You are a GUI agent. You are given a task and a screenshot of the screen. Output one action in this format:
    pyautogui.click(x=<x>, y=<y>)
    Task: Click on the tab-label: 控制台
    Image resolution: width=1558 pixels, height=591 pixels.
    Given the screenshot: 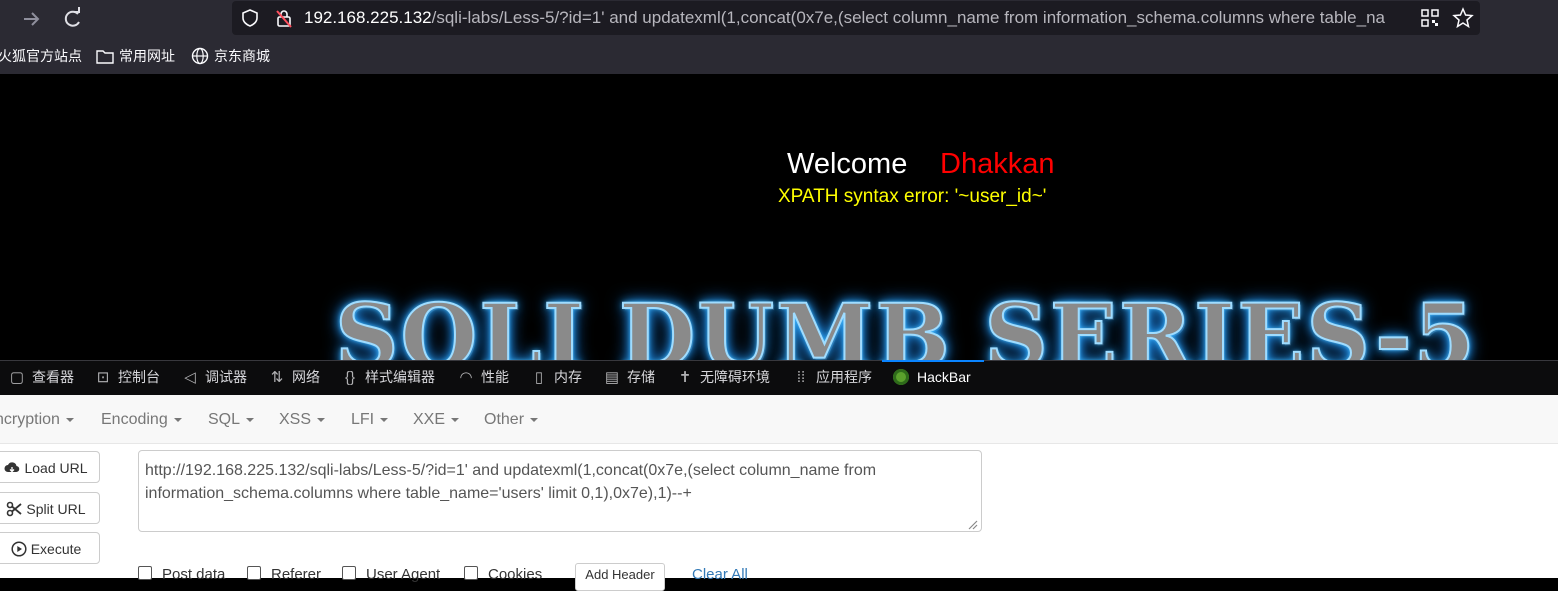 What is the action you would take?
    pyautogui.click(x=139, y=377)
    